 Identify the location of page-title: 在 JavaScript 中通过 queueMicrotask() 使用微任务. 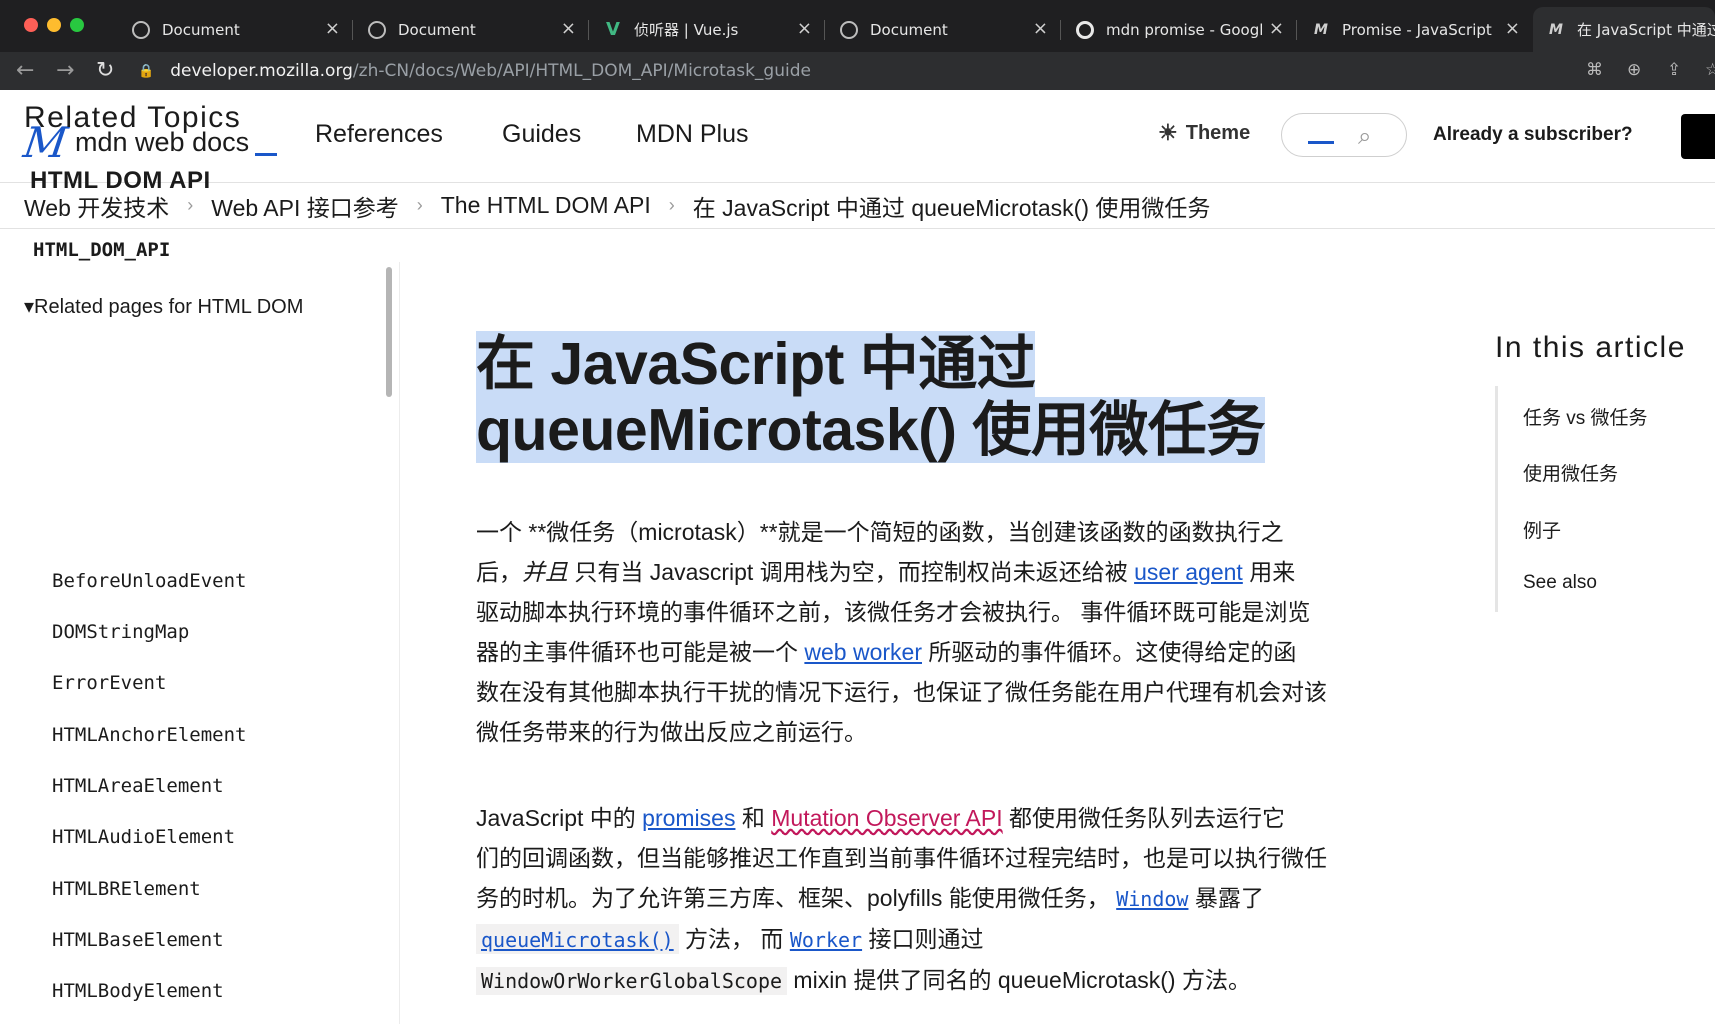
(906, 397).